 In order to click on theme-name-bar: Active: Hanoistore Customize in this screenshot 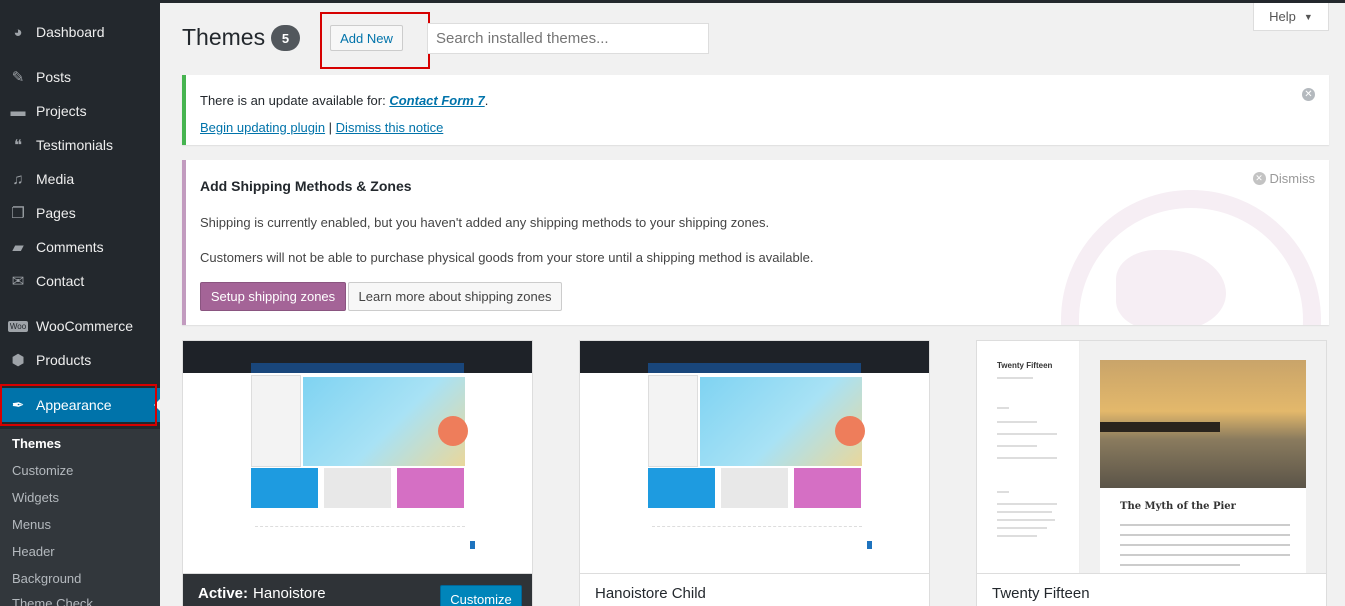, I will do `click(357, 589)`.